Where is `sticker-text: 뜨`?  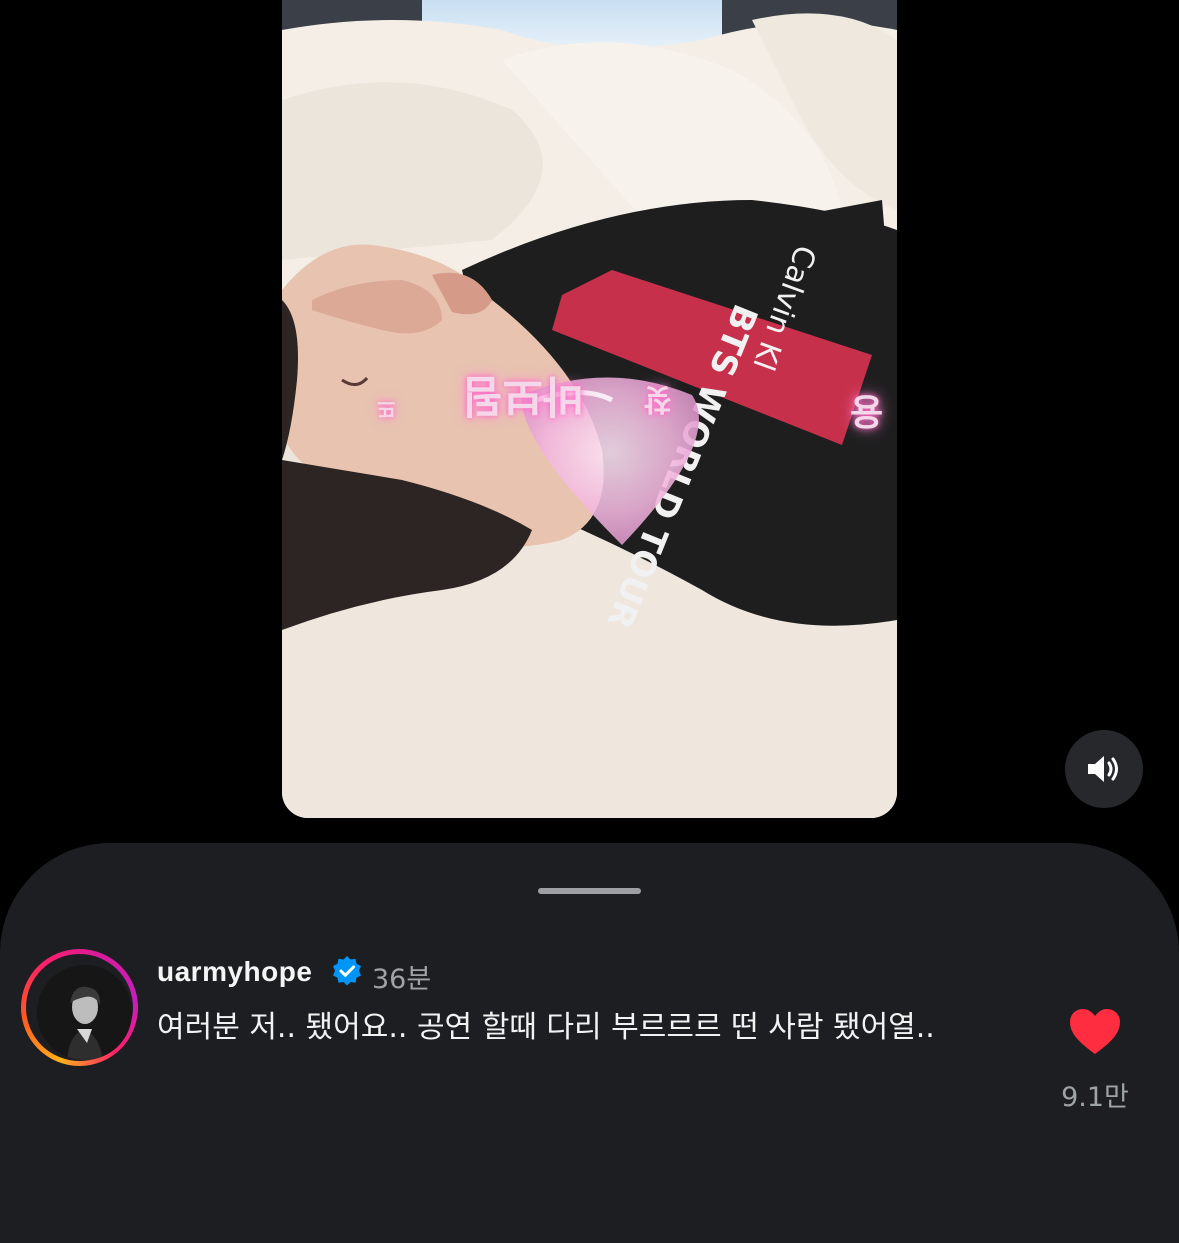 sticker-text: 뜨 is located at coordinates (386, 409).